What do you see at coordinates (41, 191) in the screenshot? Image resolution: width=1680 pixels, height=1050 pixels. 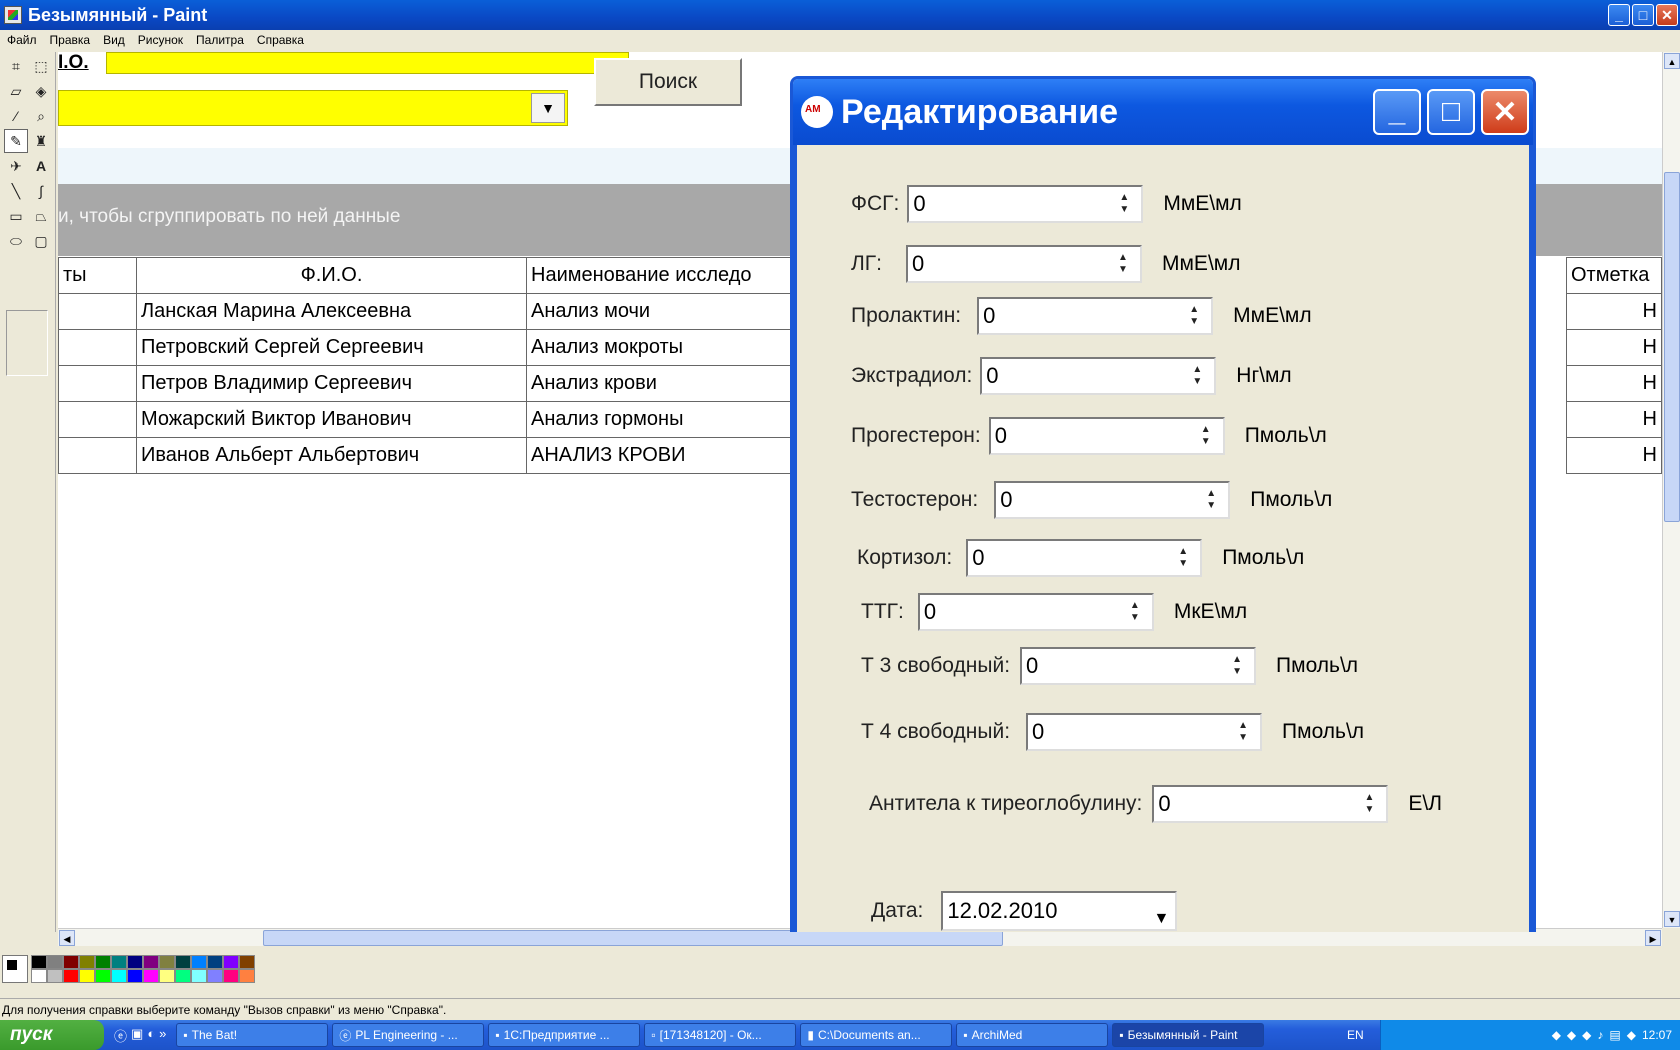 I see `curve-icon: ∫` at bounding box center [41, 191].